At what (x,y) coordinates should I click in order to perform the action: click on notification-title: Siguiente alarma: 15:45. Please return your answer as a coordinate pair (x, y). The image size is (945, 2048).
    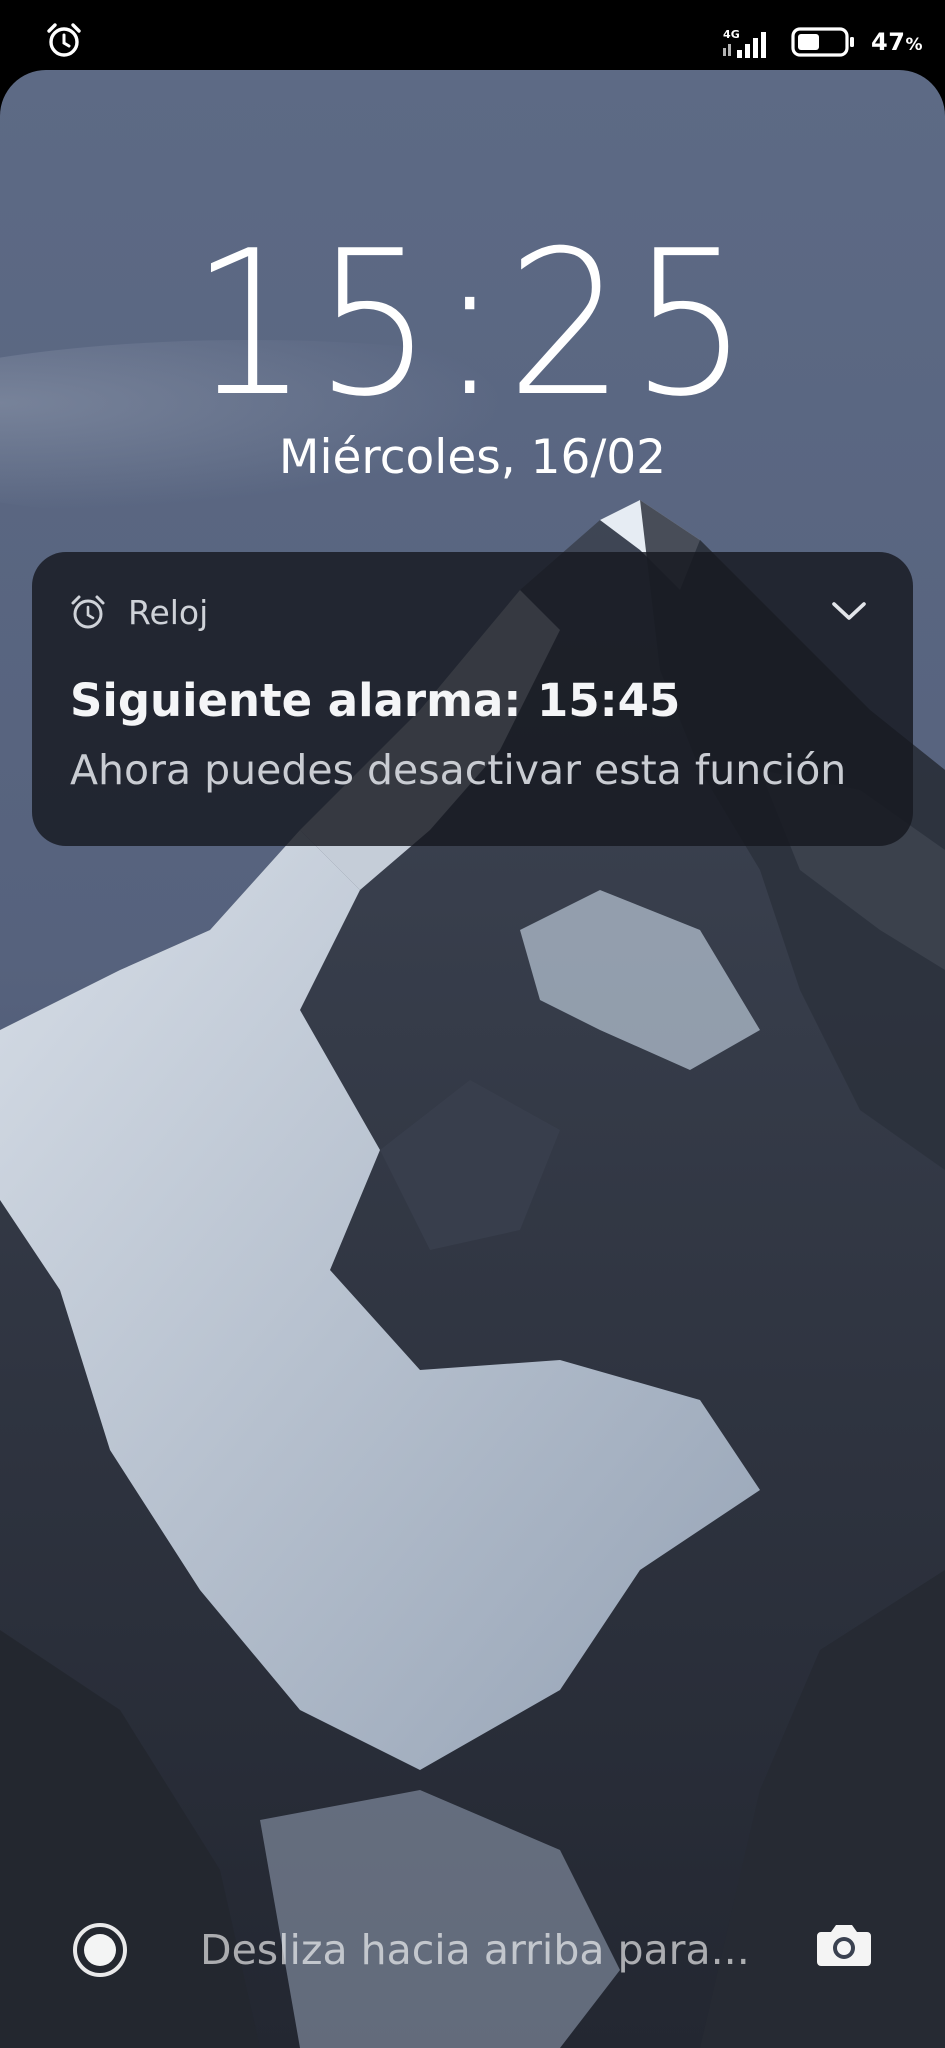
    Looking at the image, I should click on (375, 700).